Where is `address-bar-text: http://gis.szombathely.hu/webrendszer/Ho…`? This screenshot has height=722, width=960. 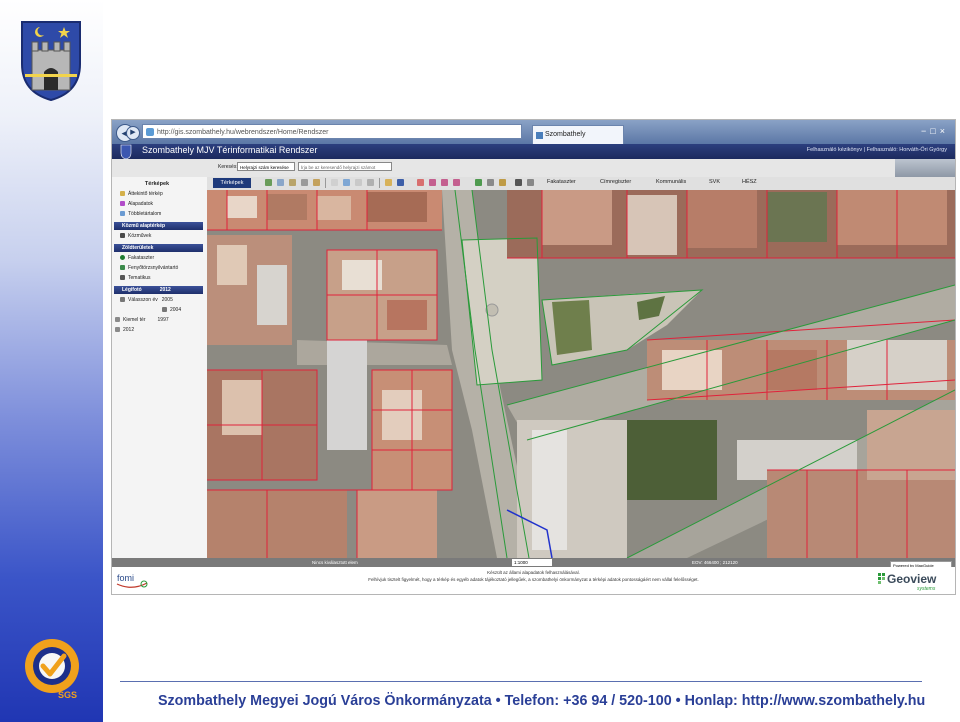 address-bar-text: http://gis.szombathely.hu/webrendszer/Ho… is located at coordinates (243, 132).